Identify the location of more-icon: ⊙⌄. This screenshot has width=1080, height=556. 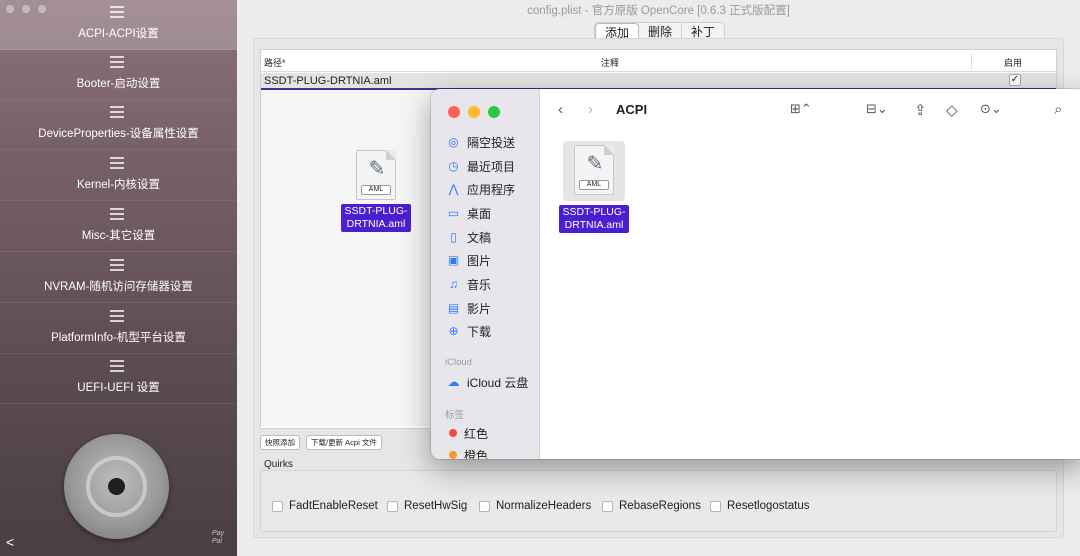
(991, 109).